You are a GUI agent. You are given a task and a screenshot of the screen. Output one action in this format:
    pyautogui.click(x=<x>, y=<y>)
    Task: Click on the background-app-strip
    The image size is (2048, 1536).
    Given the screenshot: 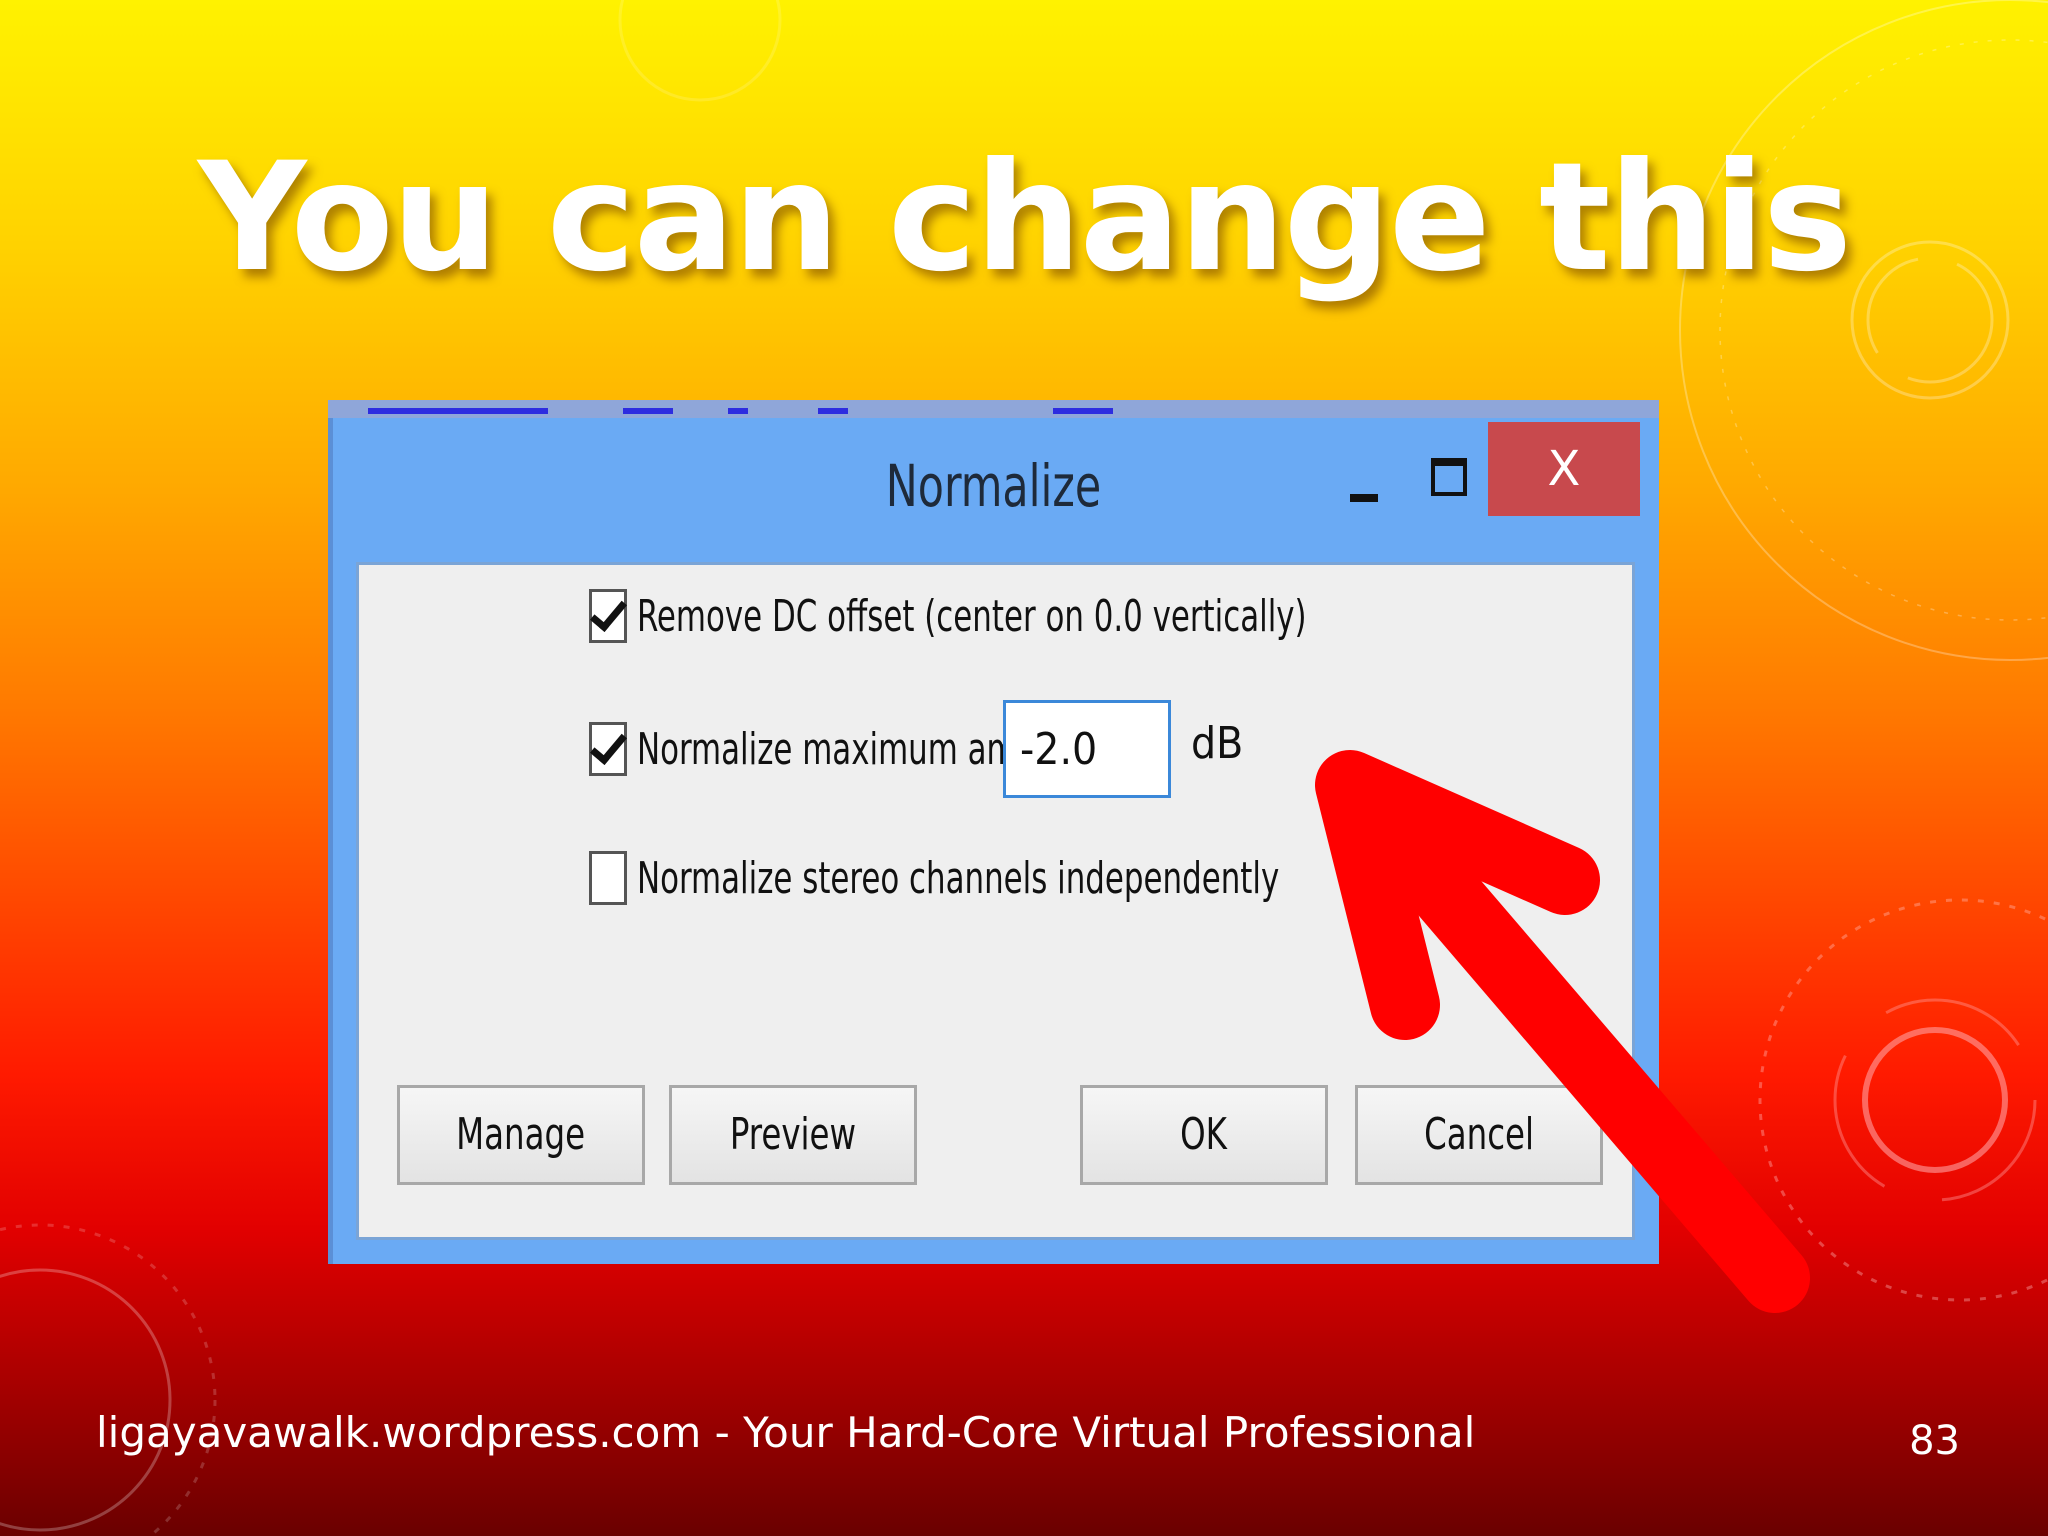 What is the action you would take?
    pyautogui.click(x=993, y=409)
    